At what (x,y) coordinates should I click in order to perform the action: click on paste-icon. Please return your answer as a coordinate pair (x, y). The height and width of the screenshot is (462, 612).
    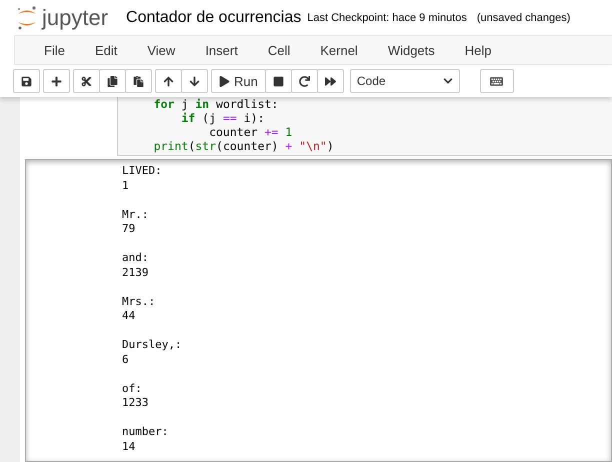
    Looking at the image, I should click on (138, 81).